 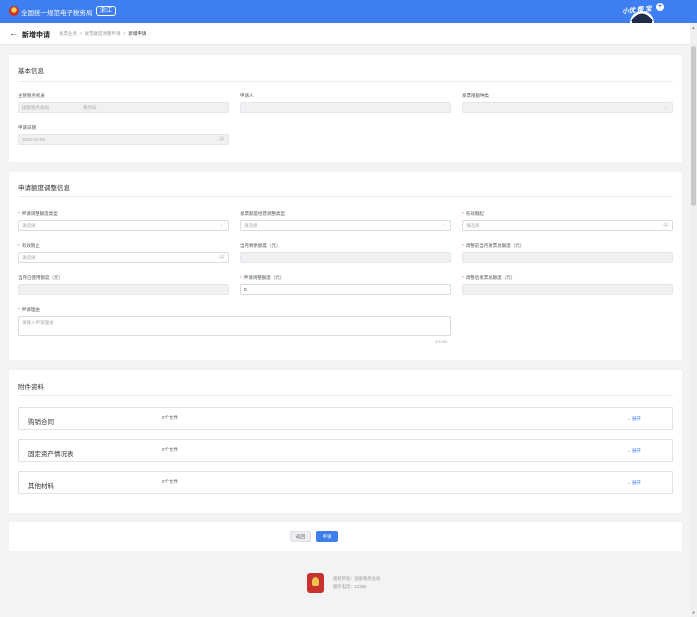 I want to click on attachment-name: 购销合同, so click(x=41, y=422).